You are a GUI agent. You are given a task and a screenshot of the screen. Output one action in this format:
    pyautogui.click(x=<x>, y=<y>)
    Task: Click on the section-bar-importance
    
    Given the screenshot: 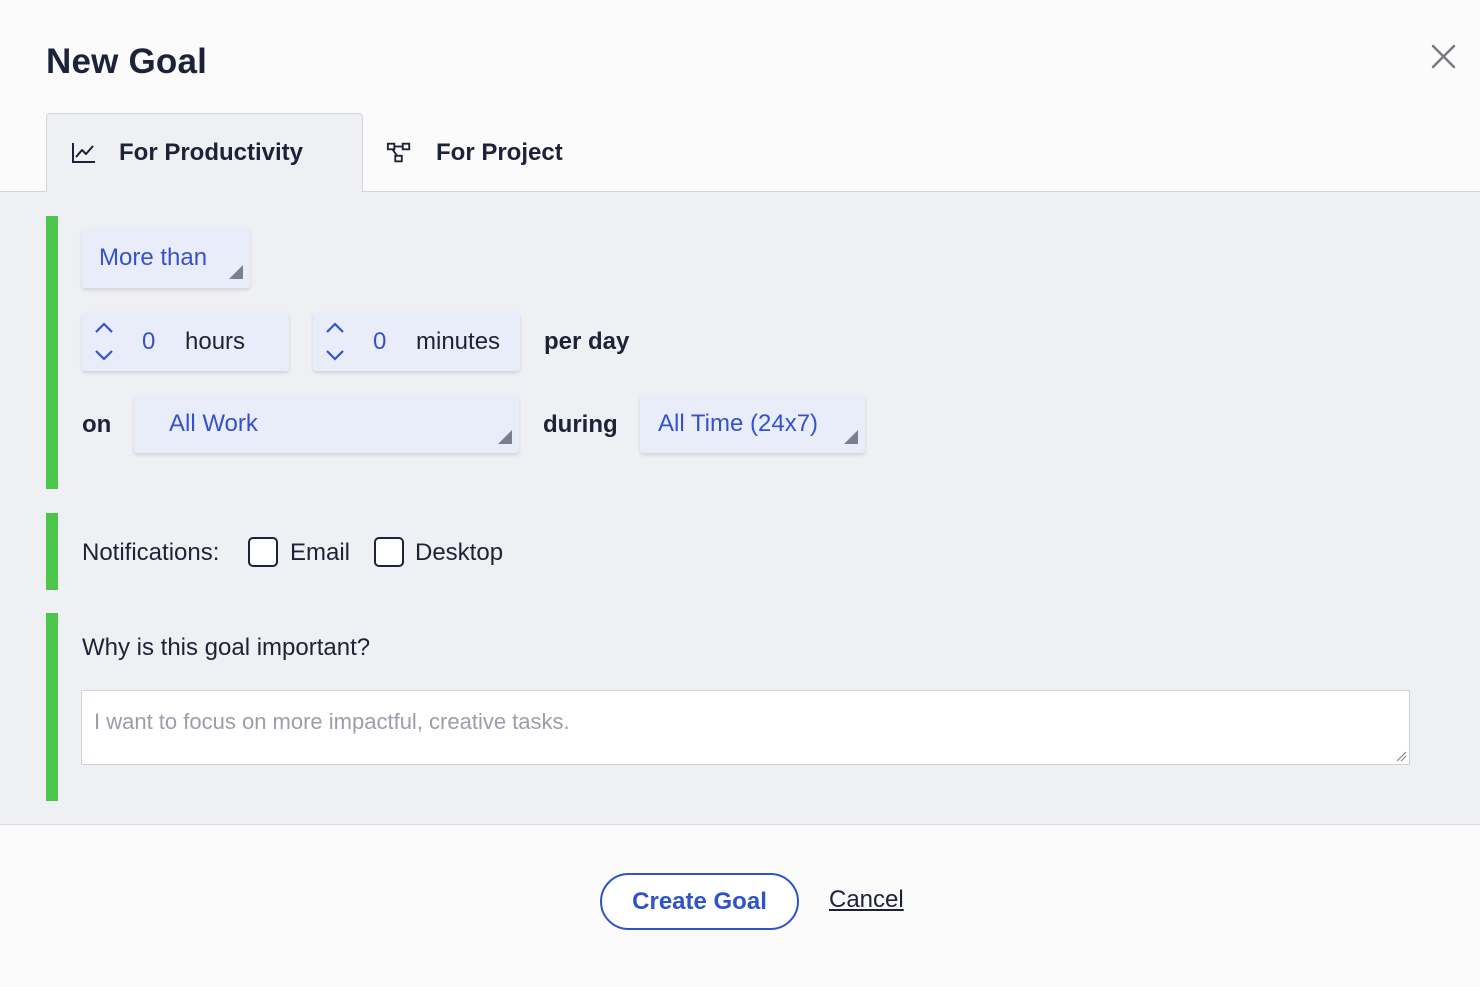 What is the action you would take?
    pyautogui.click(x=52, y=707)
    